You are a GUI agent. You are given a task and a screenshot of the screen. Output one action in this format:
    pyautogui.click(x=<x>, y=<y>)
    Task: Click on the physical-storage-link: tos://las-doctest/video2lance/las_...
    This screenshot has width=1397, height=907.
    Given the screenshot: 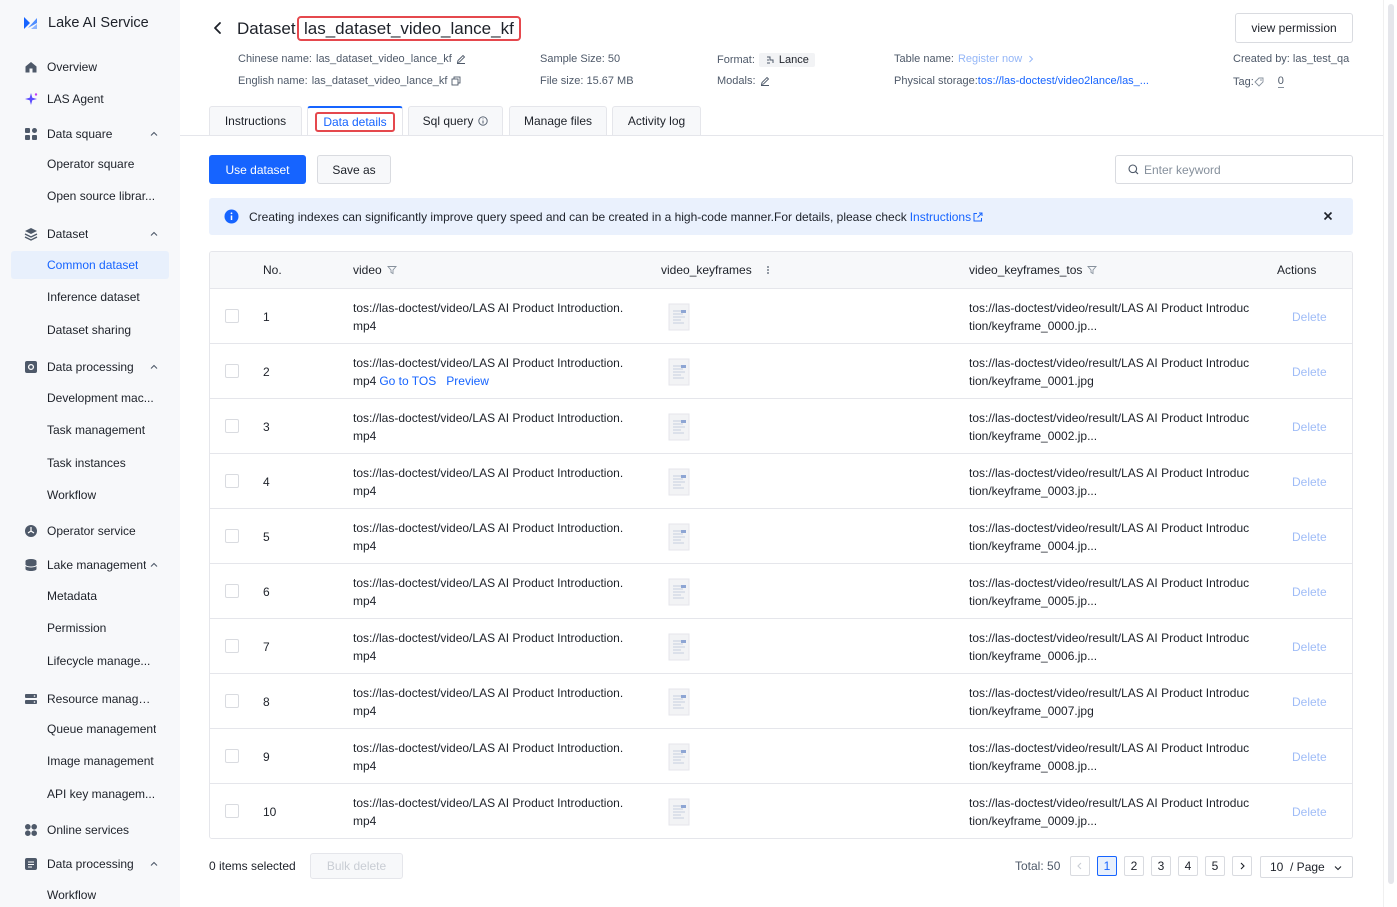 What is the action you would take?
    pyautogui.click(x=1063, y=81)
    